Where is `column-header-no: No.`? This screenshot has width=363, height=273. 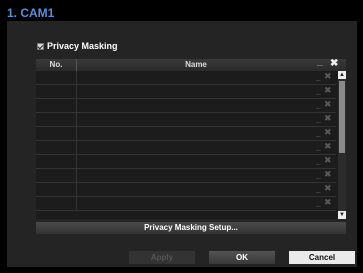
column-header-no: No. is located at coordinates (56, 64).